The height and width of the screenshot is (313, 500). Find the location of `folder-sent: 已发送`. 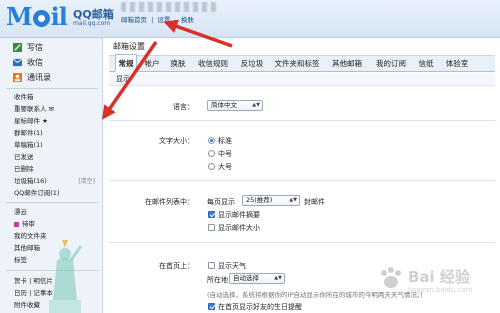

folder-sent: 已发送 is located at coordinates (56, 157).